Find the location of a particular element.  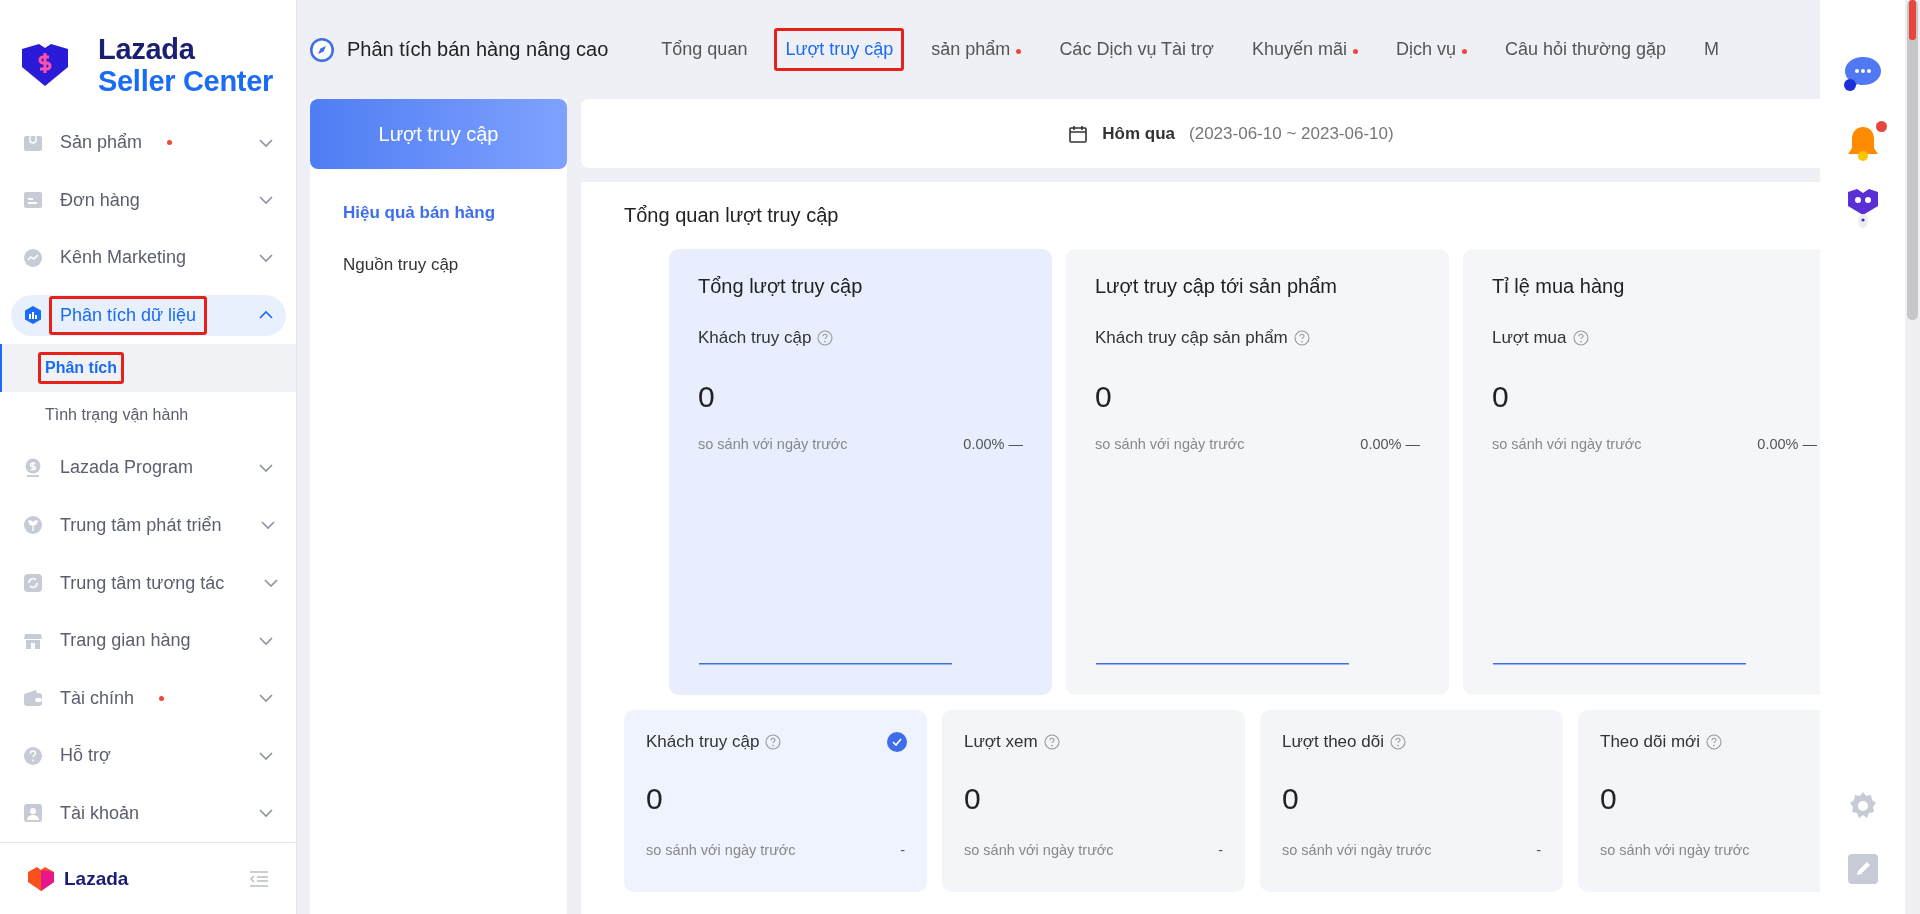

metric-card: Lượt theo dõi 0 so sánh với ngày trước - is located at coordinates (1411, 801).